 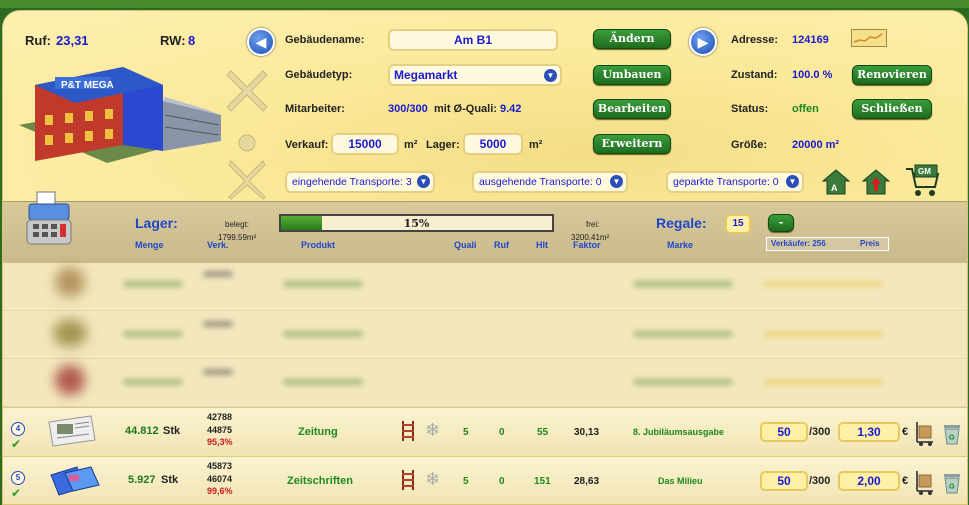 I want to click on nav-right-icon: ▶, so click(x=703, y=42).